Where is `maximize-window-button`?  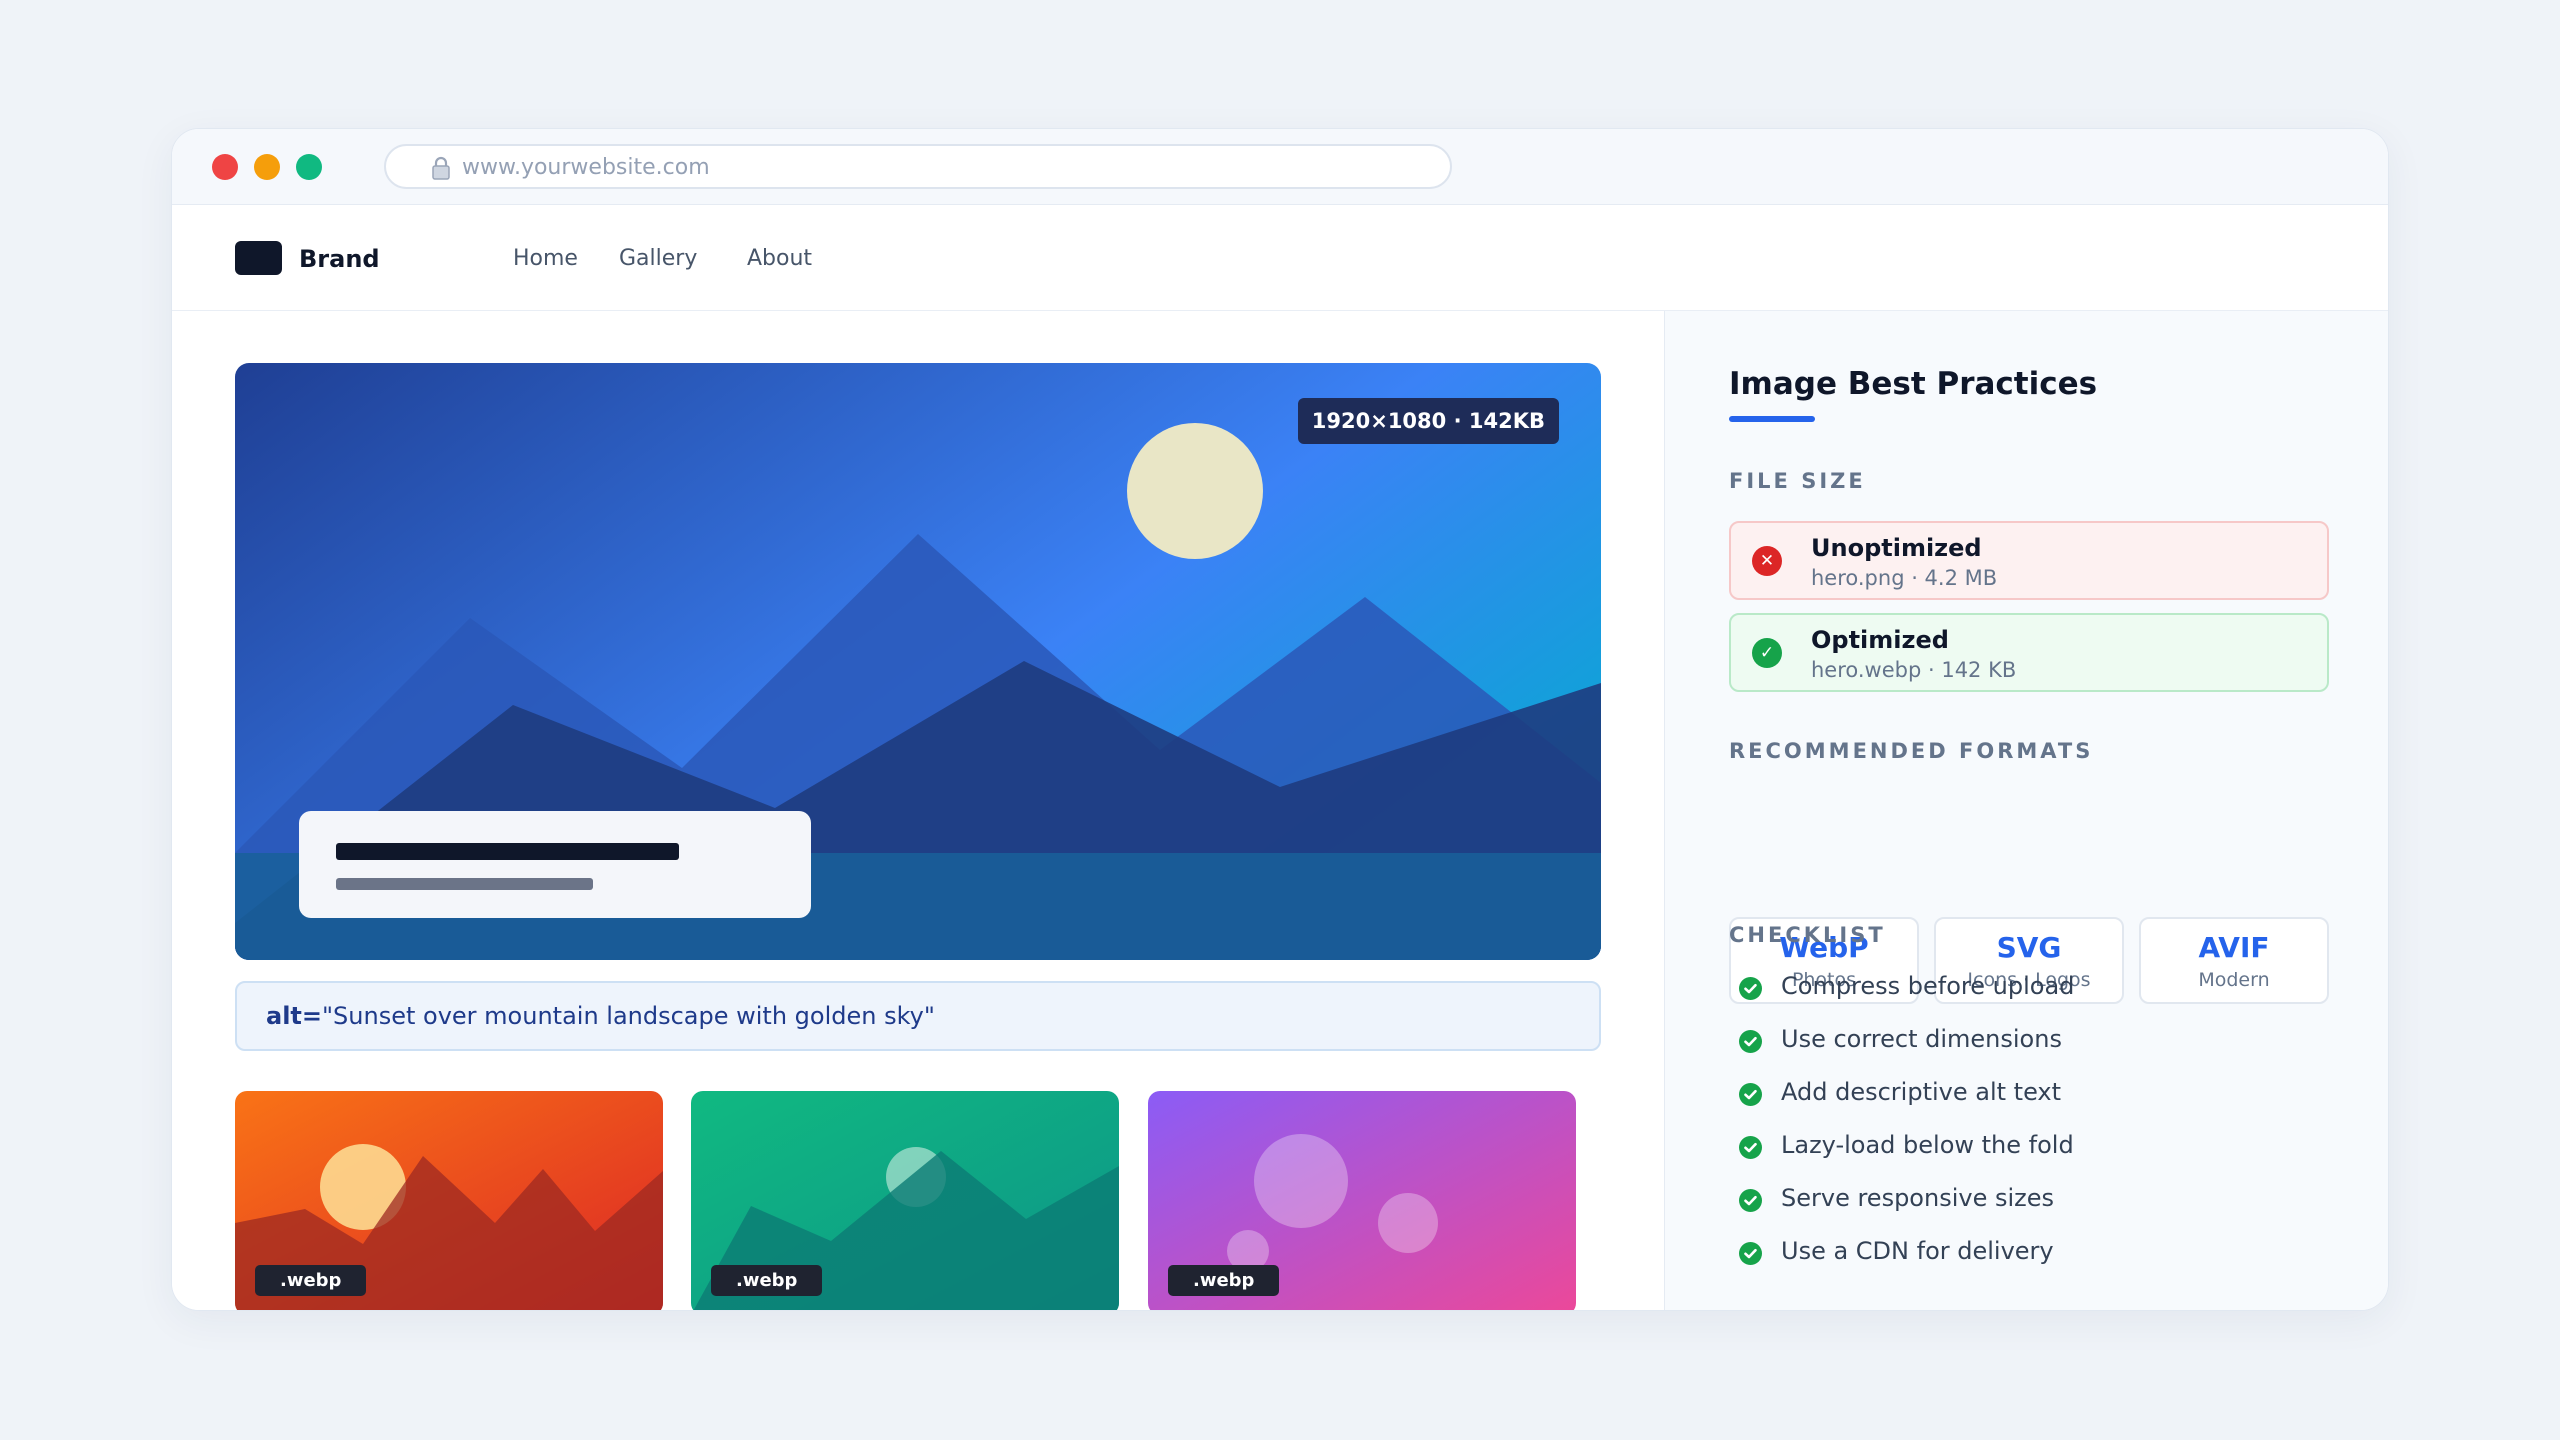 maximize-window-button is located at coordinates (309, 167).